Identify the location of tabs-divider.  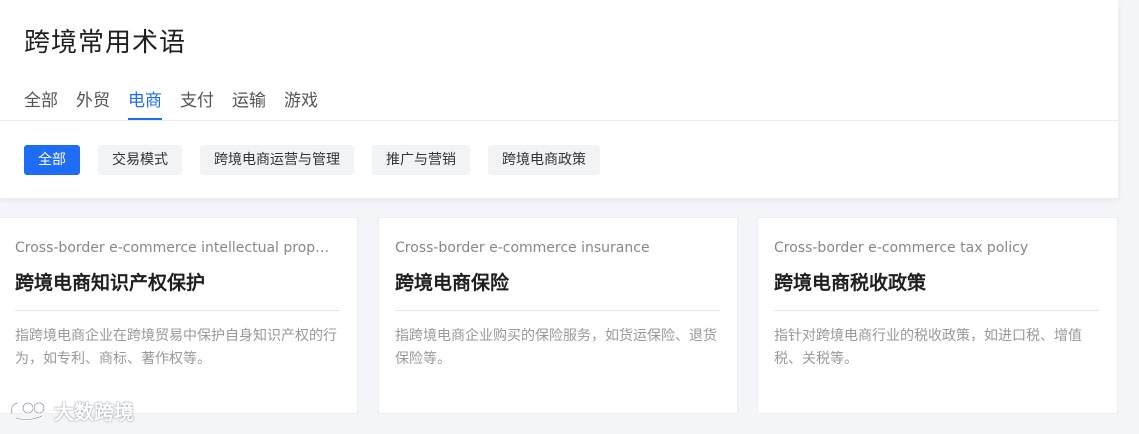
(559, 120).